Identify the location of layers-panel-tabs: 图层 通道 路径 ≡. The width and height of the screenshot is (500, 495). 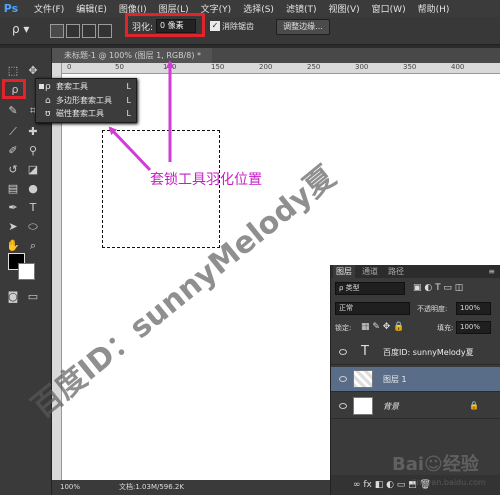
(415, 271).